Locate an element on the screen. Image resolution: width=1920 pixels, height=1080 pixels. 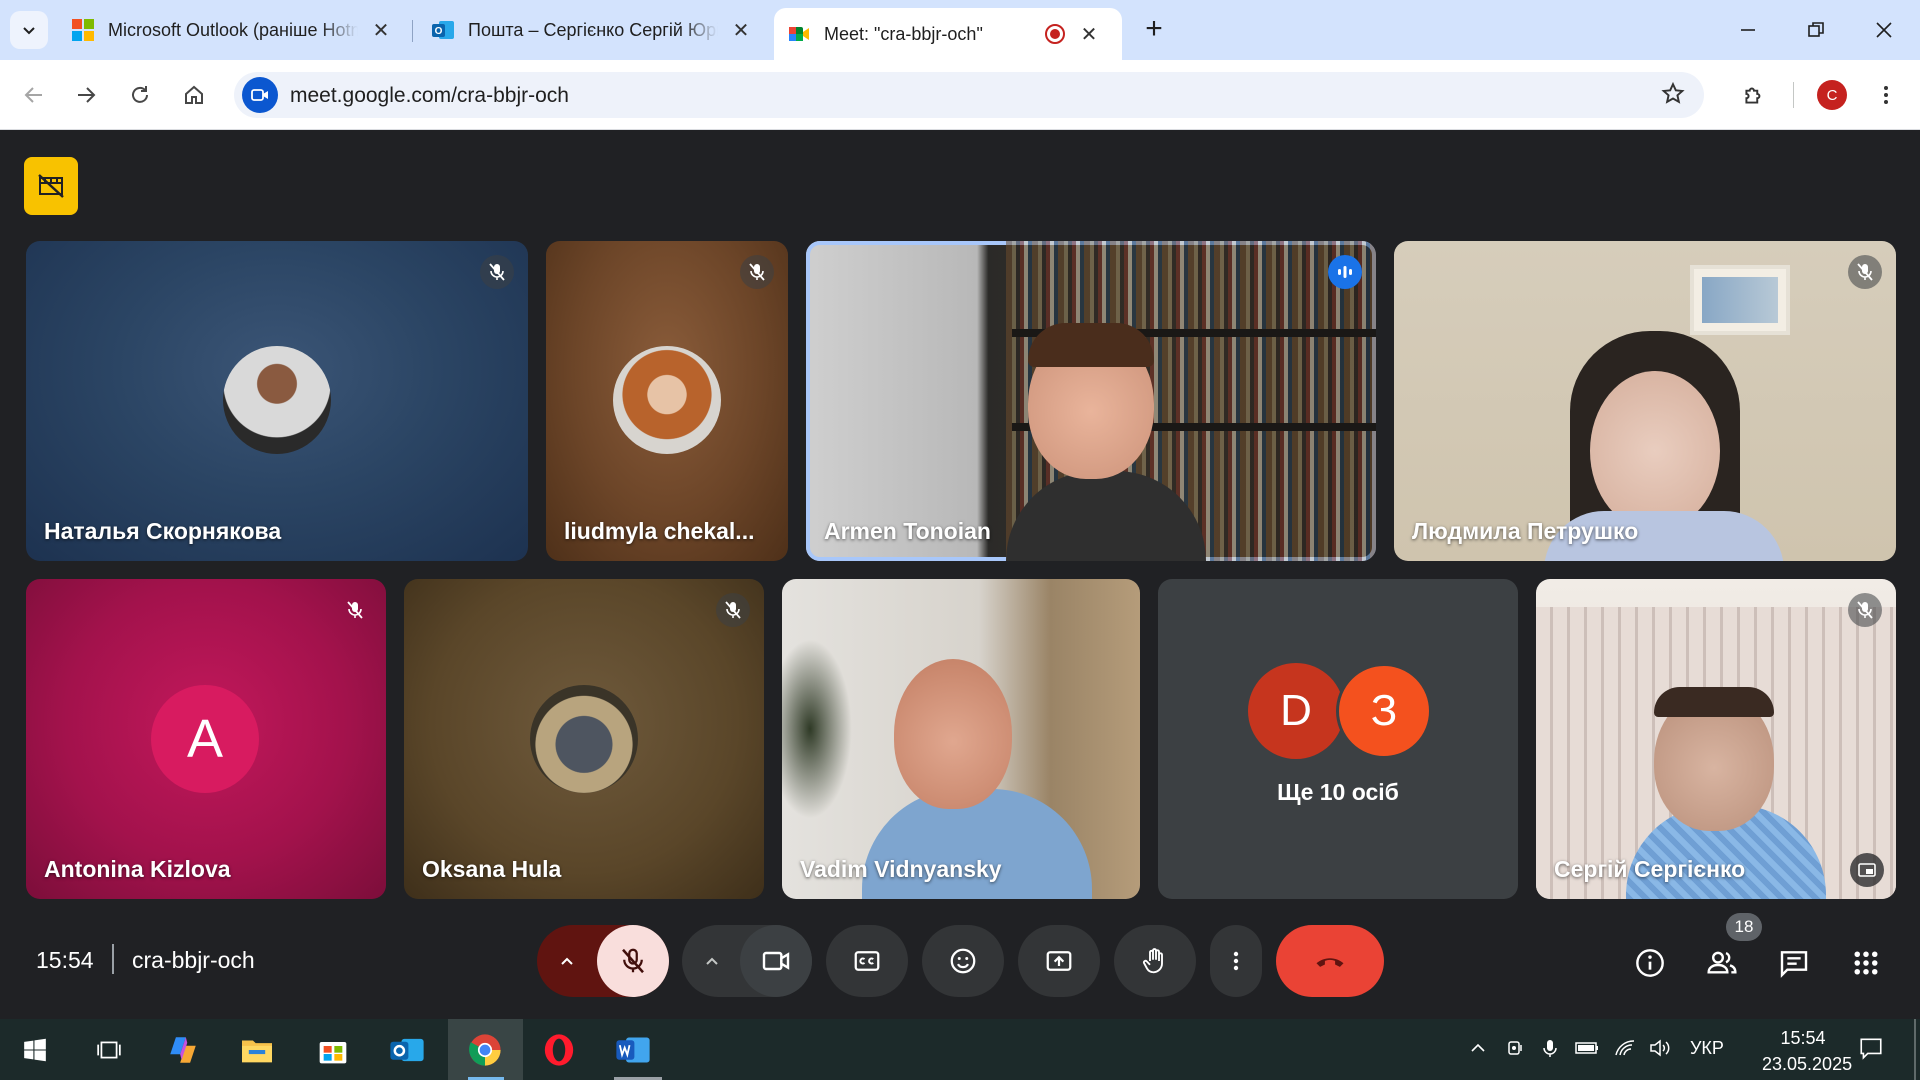
minimize-button is located at coordinates (1748, 30).